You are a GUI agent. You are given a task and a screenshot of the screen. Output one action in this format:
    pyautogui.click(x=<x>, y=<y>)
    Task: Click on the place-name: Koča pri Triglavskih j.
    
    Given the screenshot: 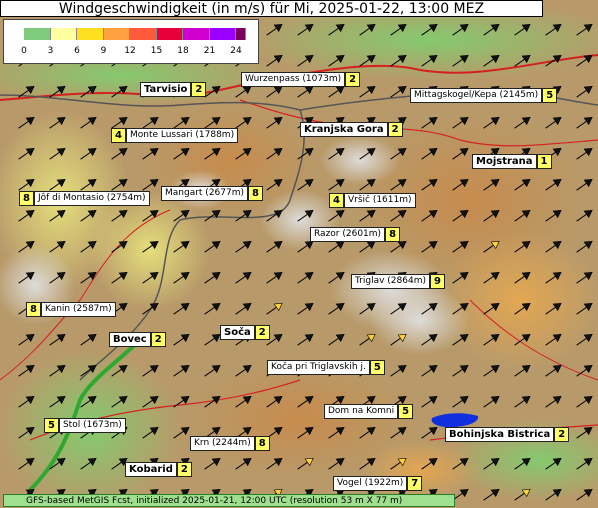 What is the action you would take?
    pyautogui.click(x=318, y=367)
    